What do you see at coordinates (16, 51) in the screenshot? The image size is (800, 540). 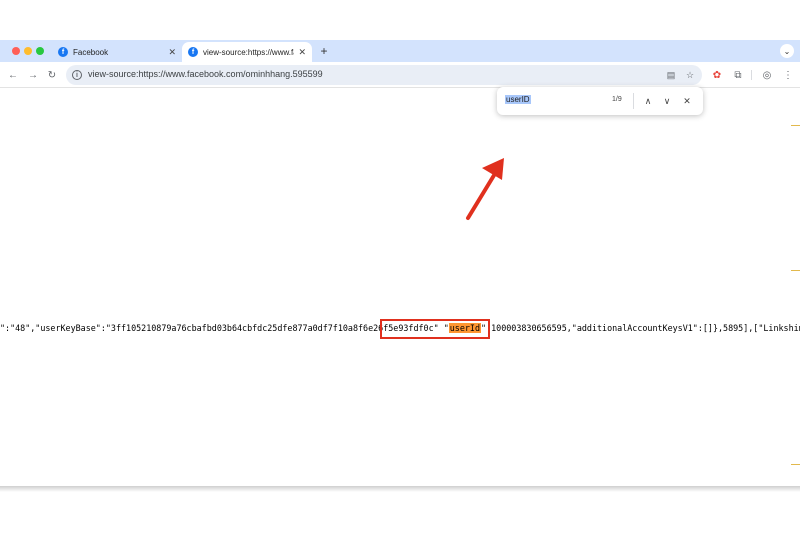 I see `close-window-button` at bounding box center [16, 51].